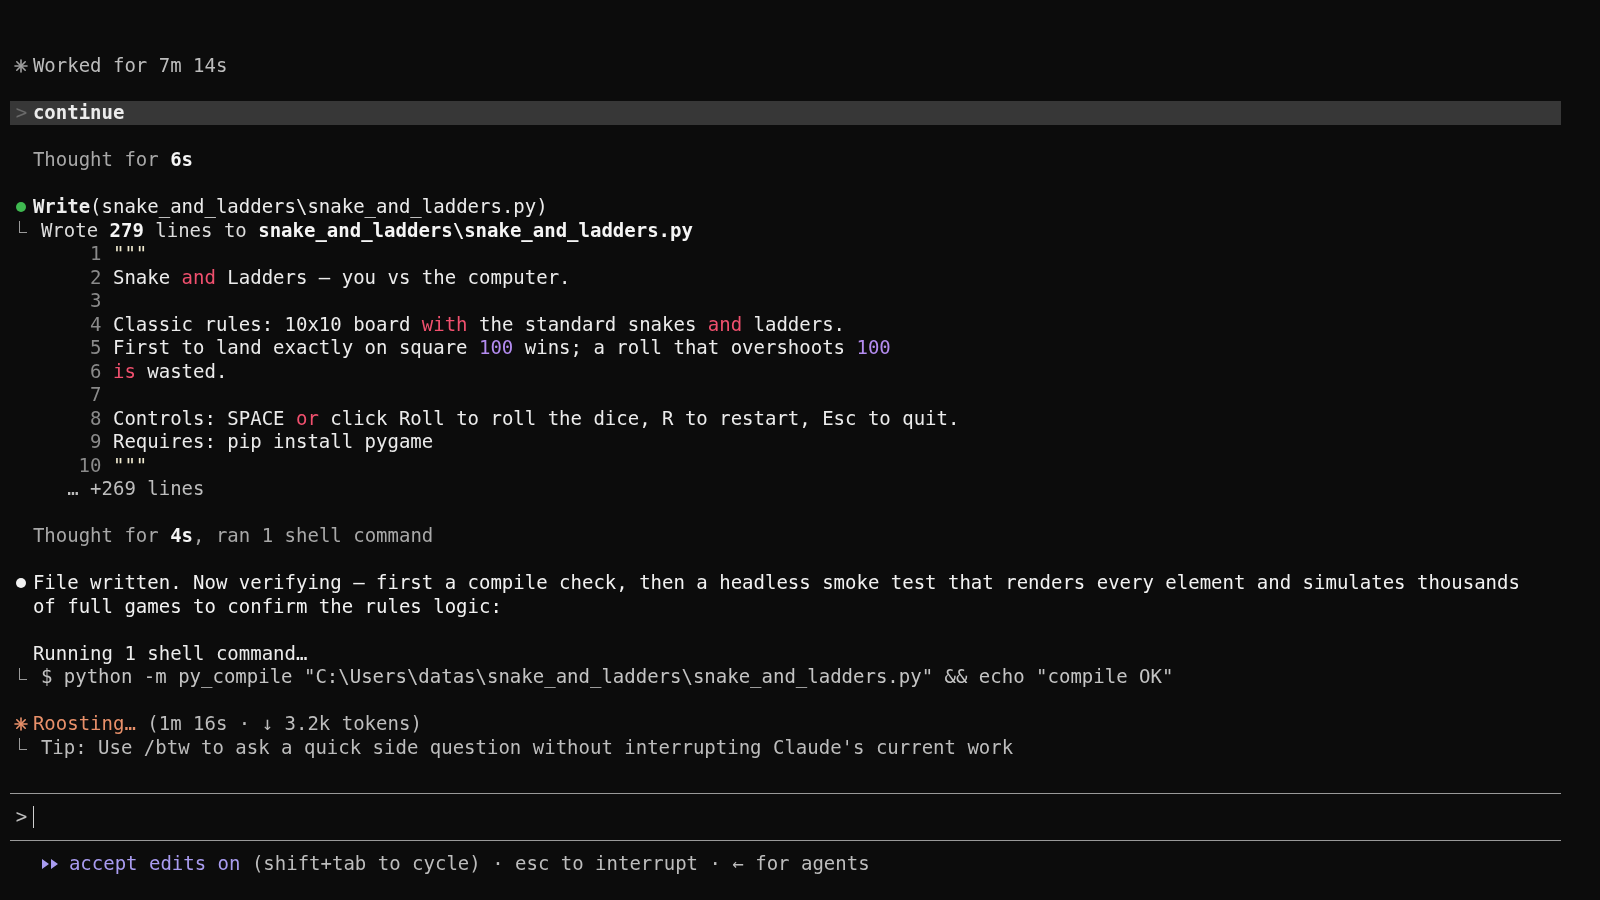  Describe the element at coordinates (95, 418) in the screenshot. I see `line-number: 8` at that location.